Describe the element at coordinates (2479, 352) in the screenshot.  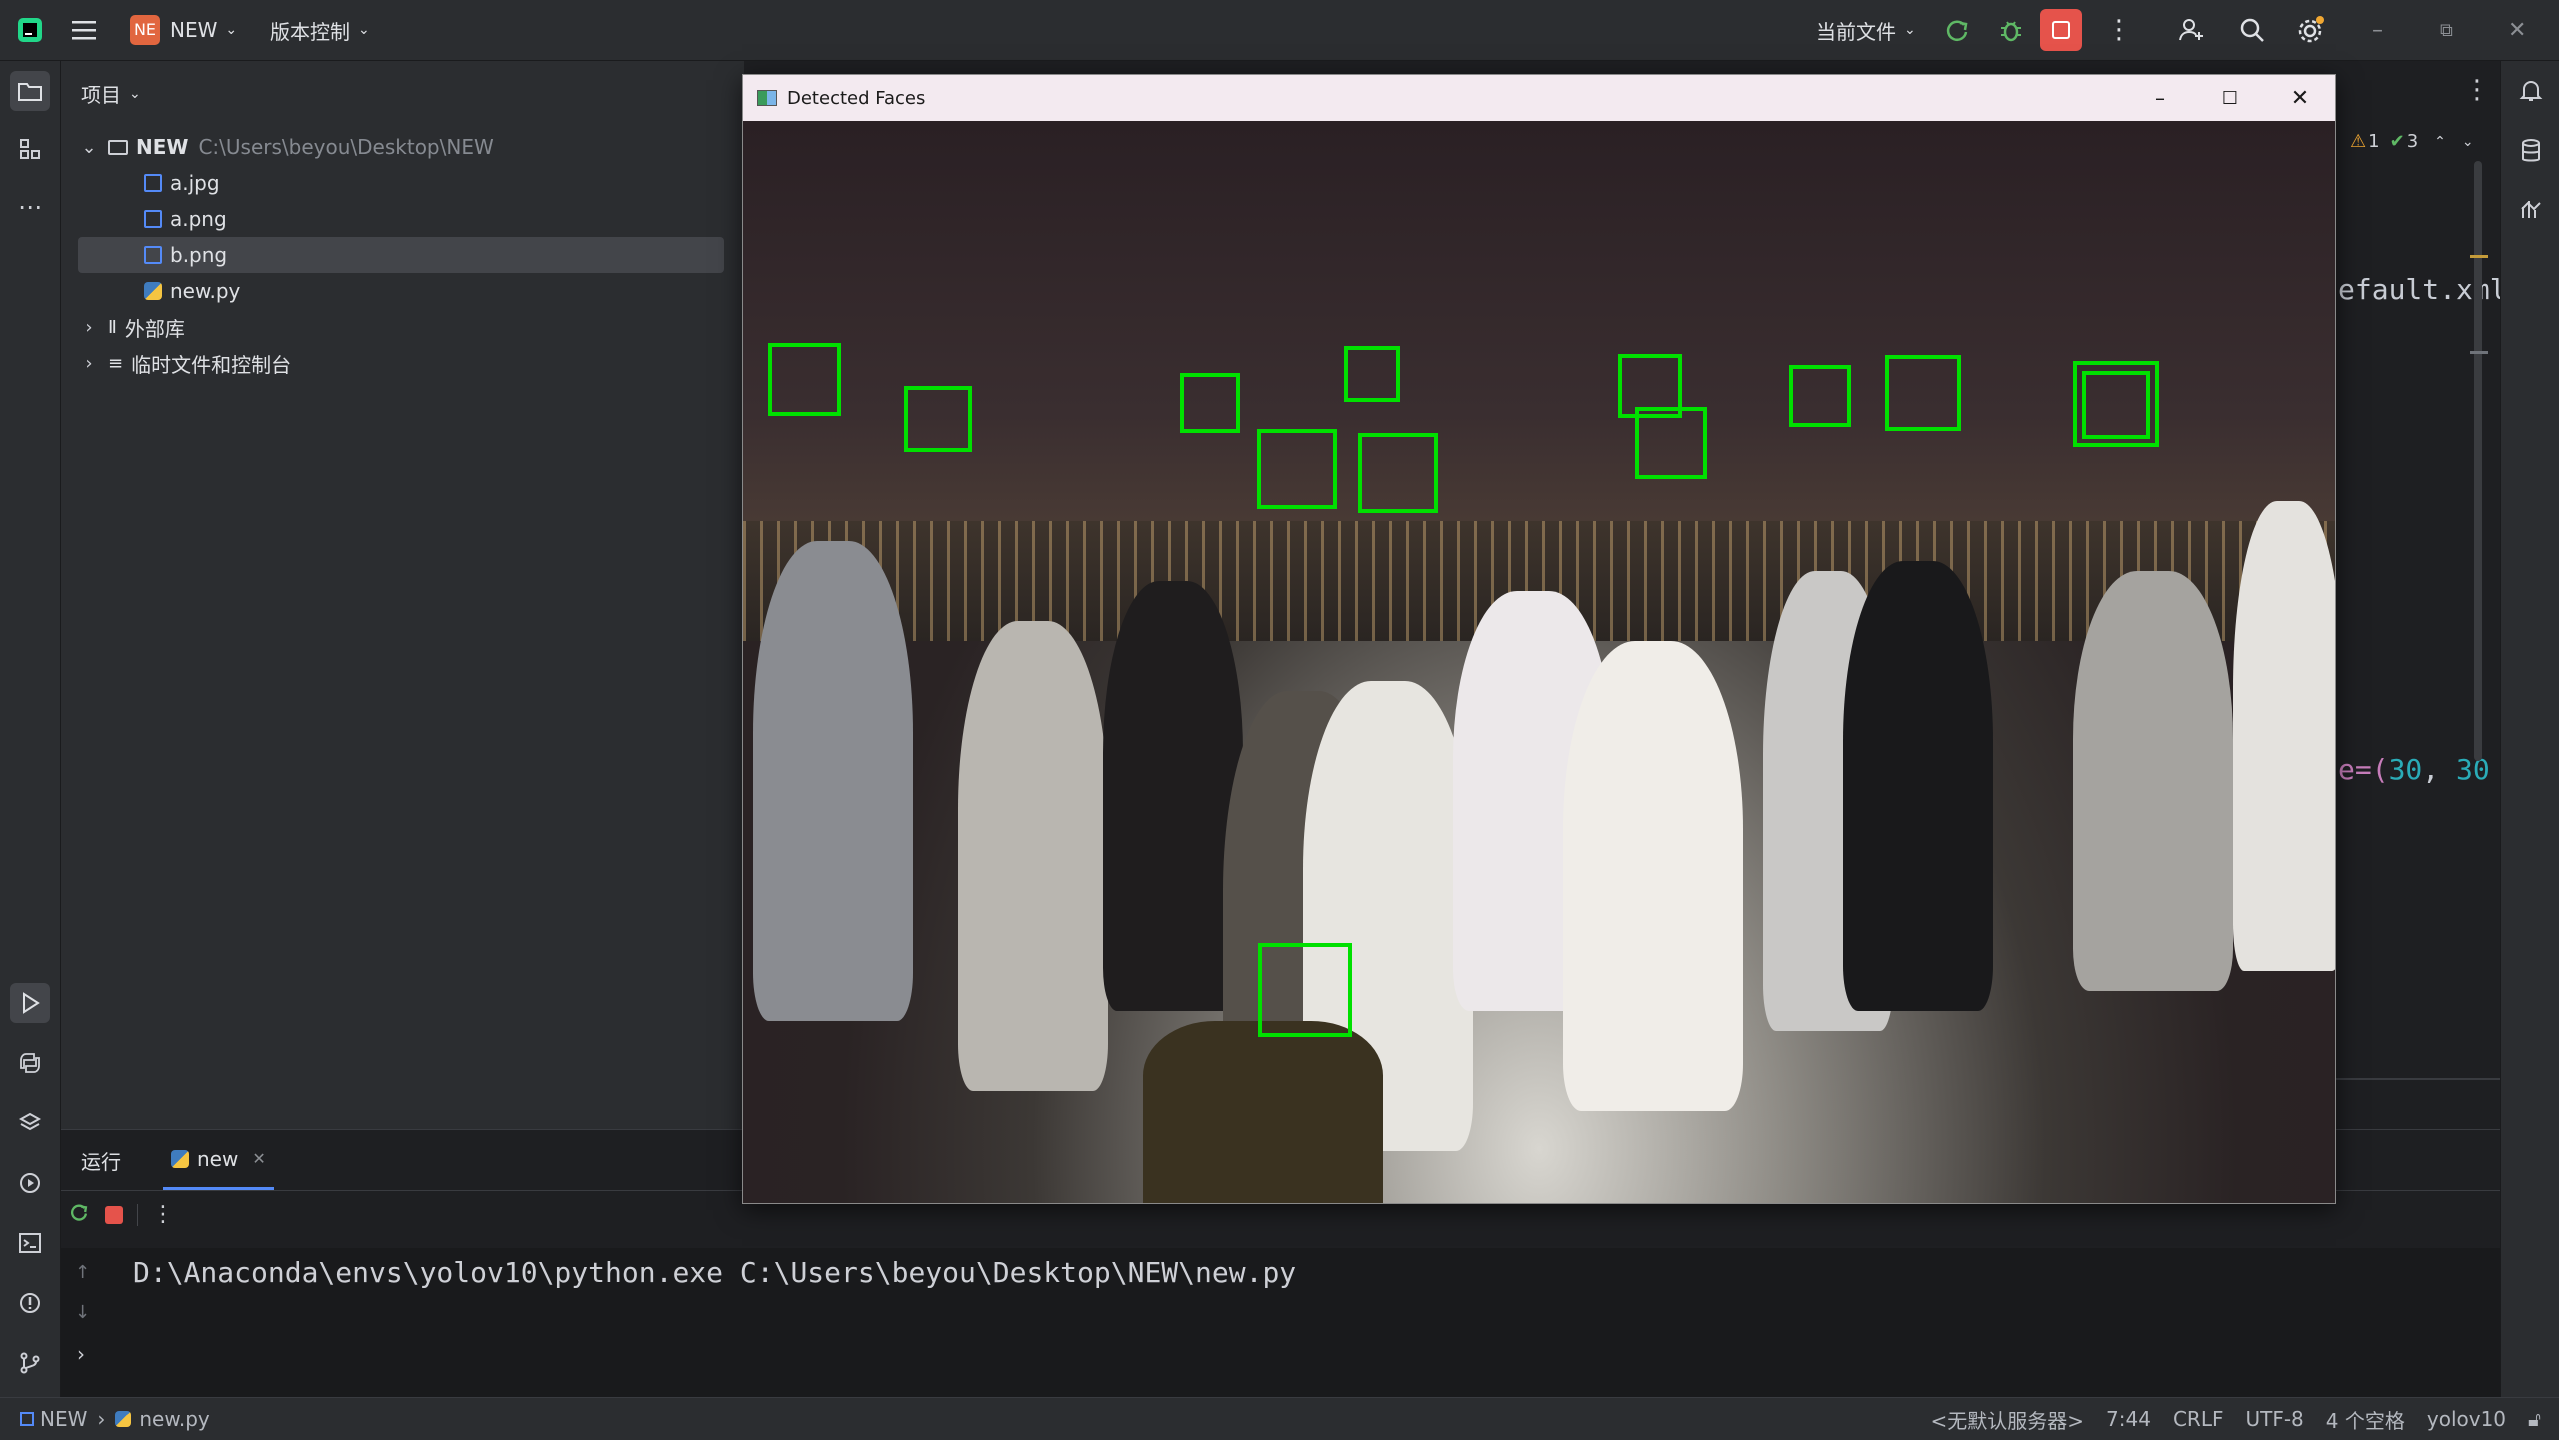
I see `line-marker` at that location.